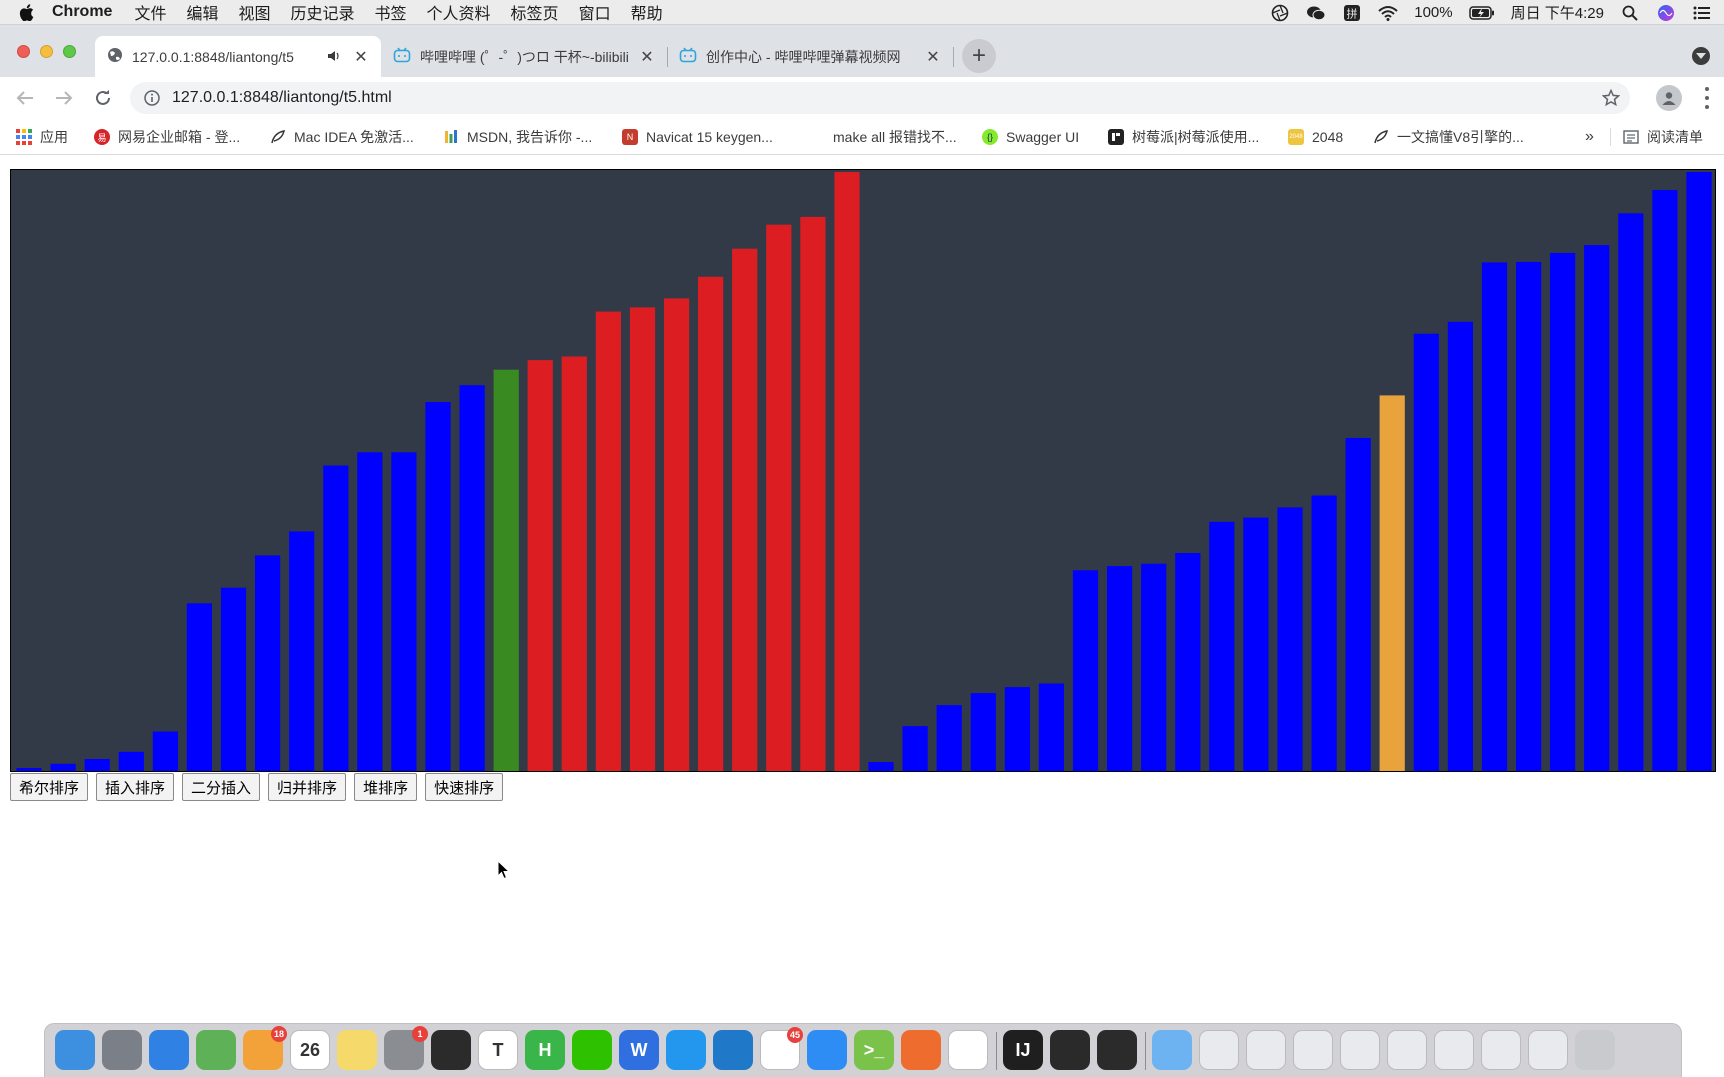  Describe the element at coordinates (310, 1050) in the screenshot. I see `calendar-icon: 26` at that location.